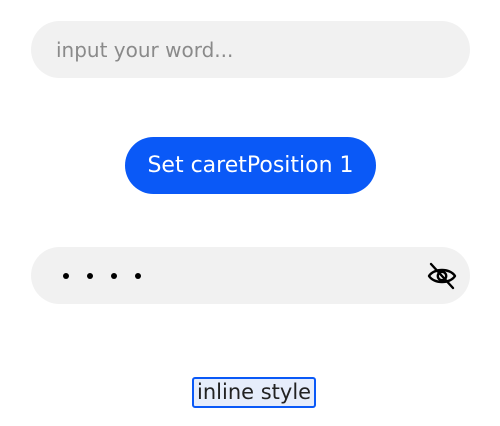 Image resolution: width=500 pixels, height=426 pixels. I want to click on inline-style-input: inline style, so click(254, 392).